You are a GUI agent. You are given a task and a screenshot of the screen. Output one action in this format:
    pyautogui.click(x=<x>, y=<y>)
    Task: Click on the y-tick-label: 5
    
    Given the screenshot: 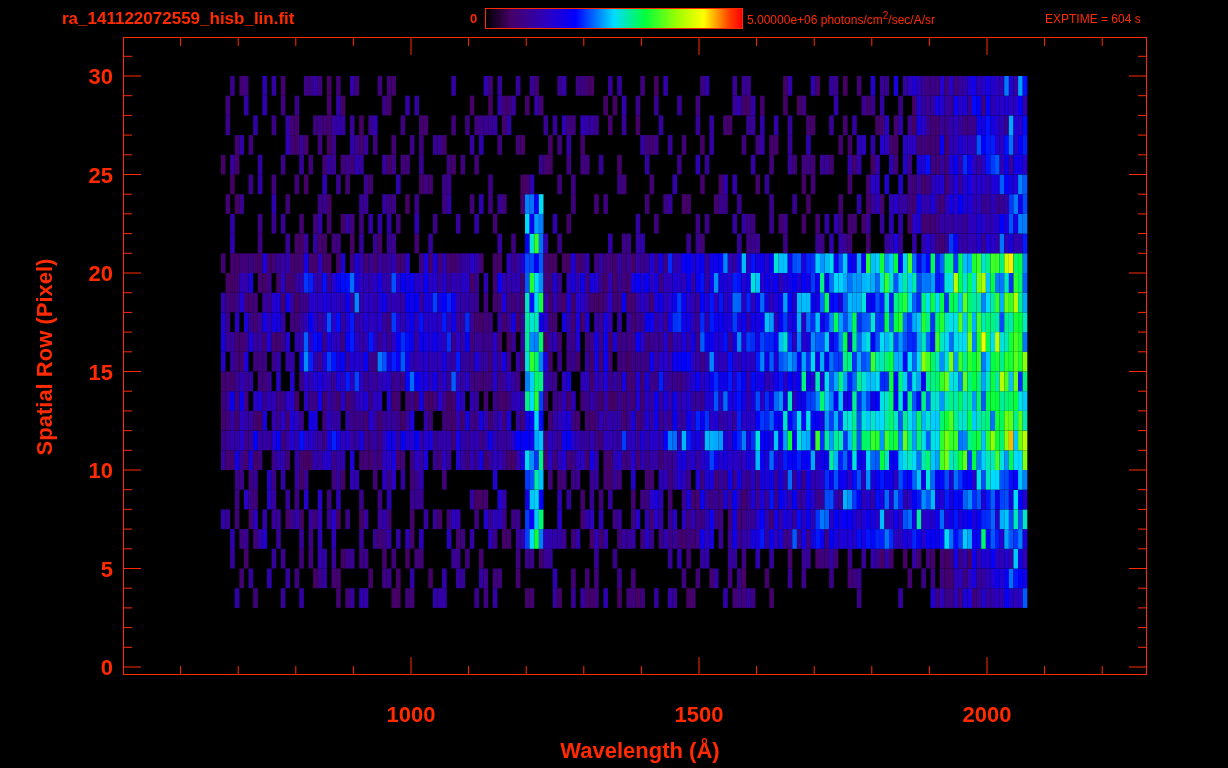 What is the action you would take?
    pyautogui.click(x=106, y=569)
    